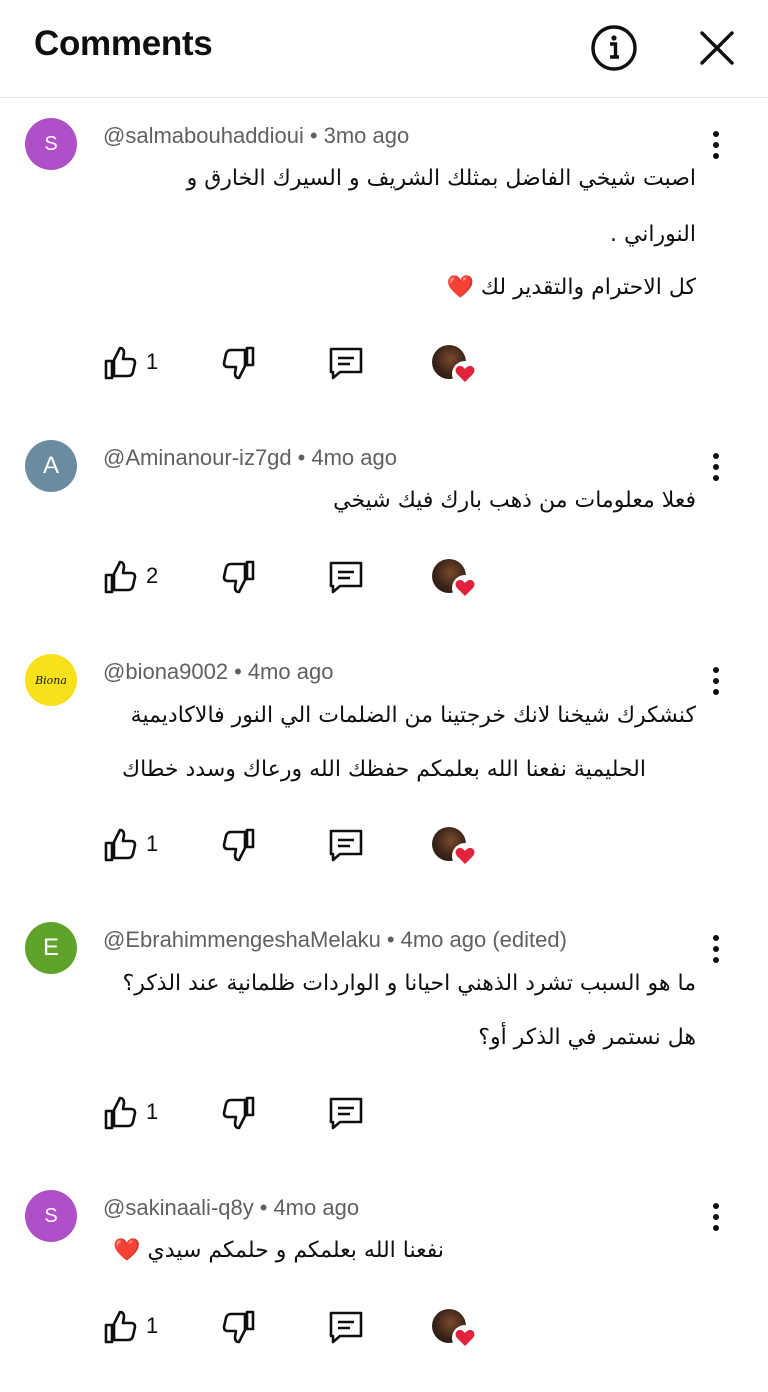 The width and height of the screenshot is (768, 1392). Describe the element at coordinates (203, 135) in the screenshot. I see `comment-author: @salmabouhaddioui` at that location.